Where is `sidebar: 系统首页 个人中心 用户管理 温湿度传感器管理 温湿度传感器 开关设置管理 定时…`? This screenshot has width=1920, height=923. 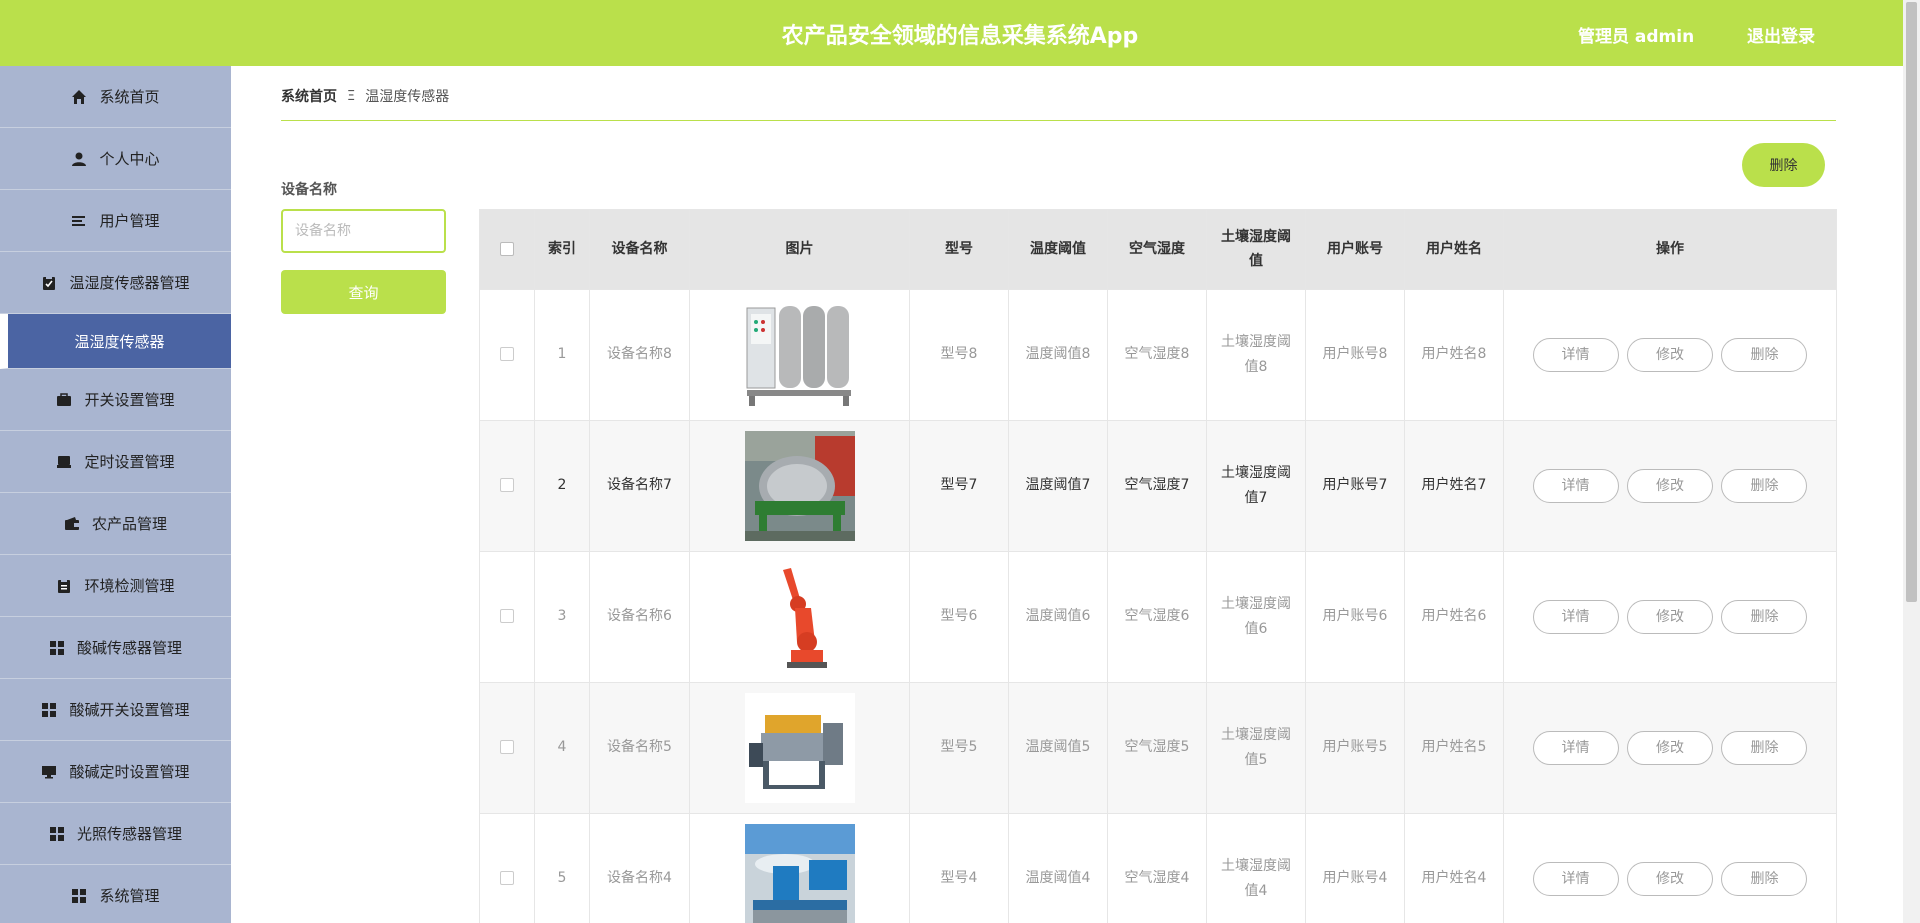 sidebar: 系统首页 个人中心 用户管理 温湿度传感器管理 温湿度传感器 开关设置管理 定时… is located at coordinates (115, 494).